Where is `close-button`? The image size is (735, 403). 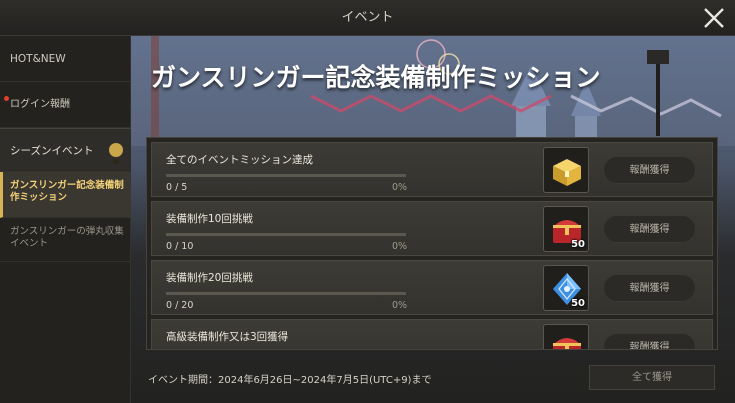 close-button is located at coordinates (714, 18).